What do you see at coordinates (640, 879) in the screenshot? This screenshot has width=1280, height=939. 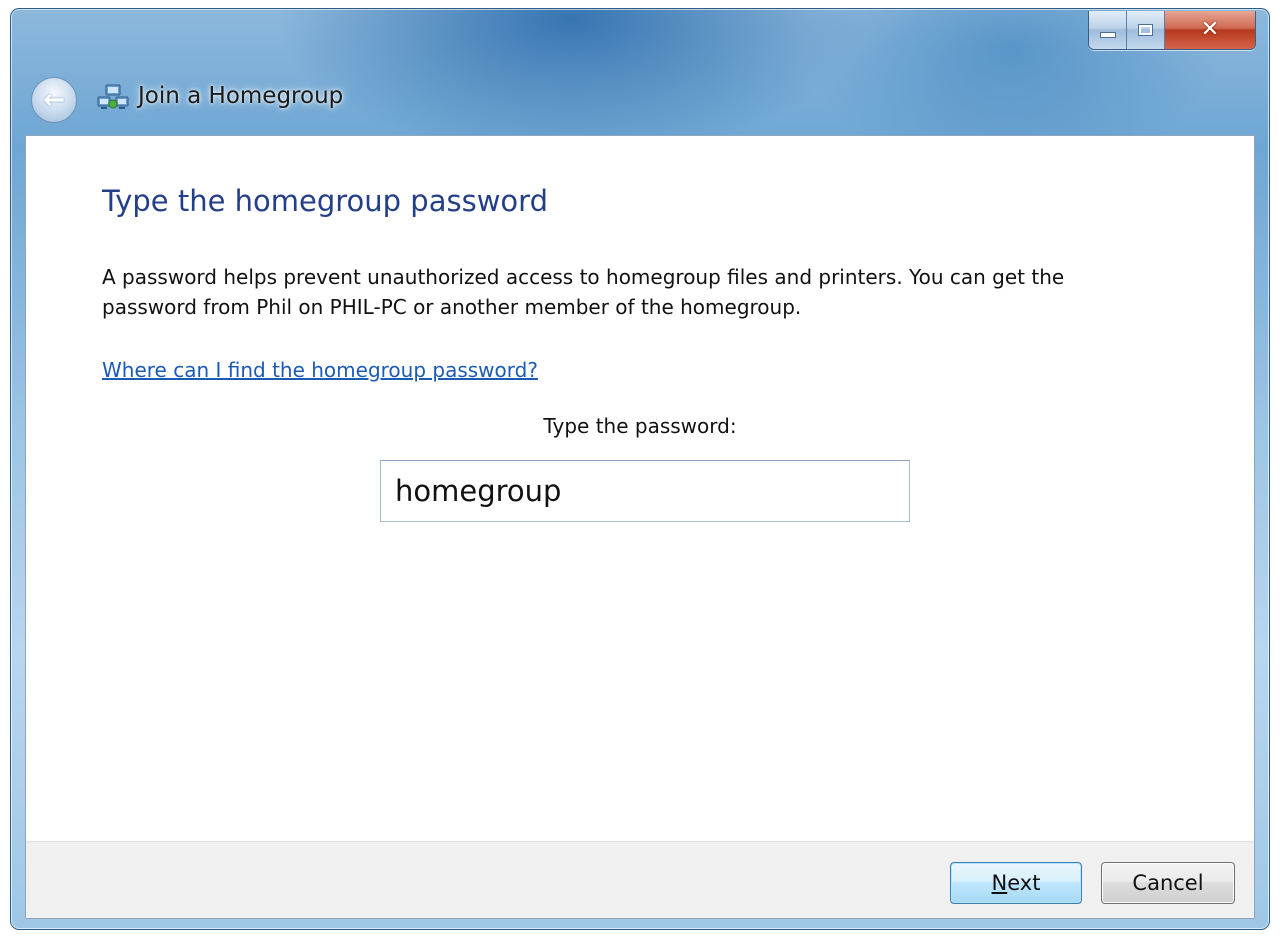 I see `button-bar: Next Cancel` at bounding box center [640, 879].